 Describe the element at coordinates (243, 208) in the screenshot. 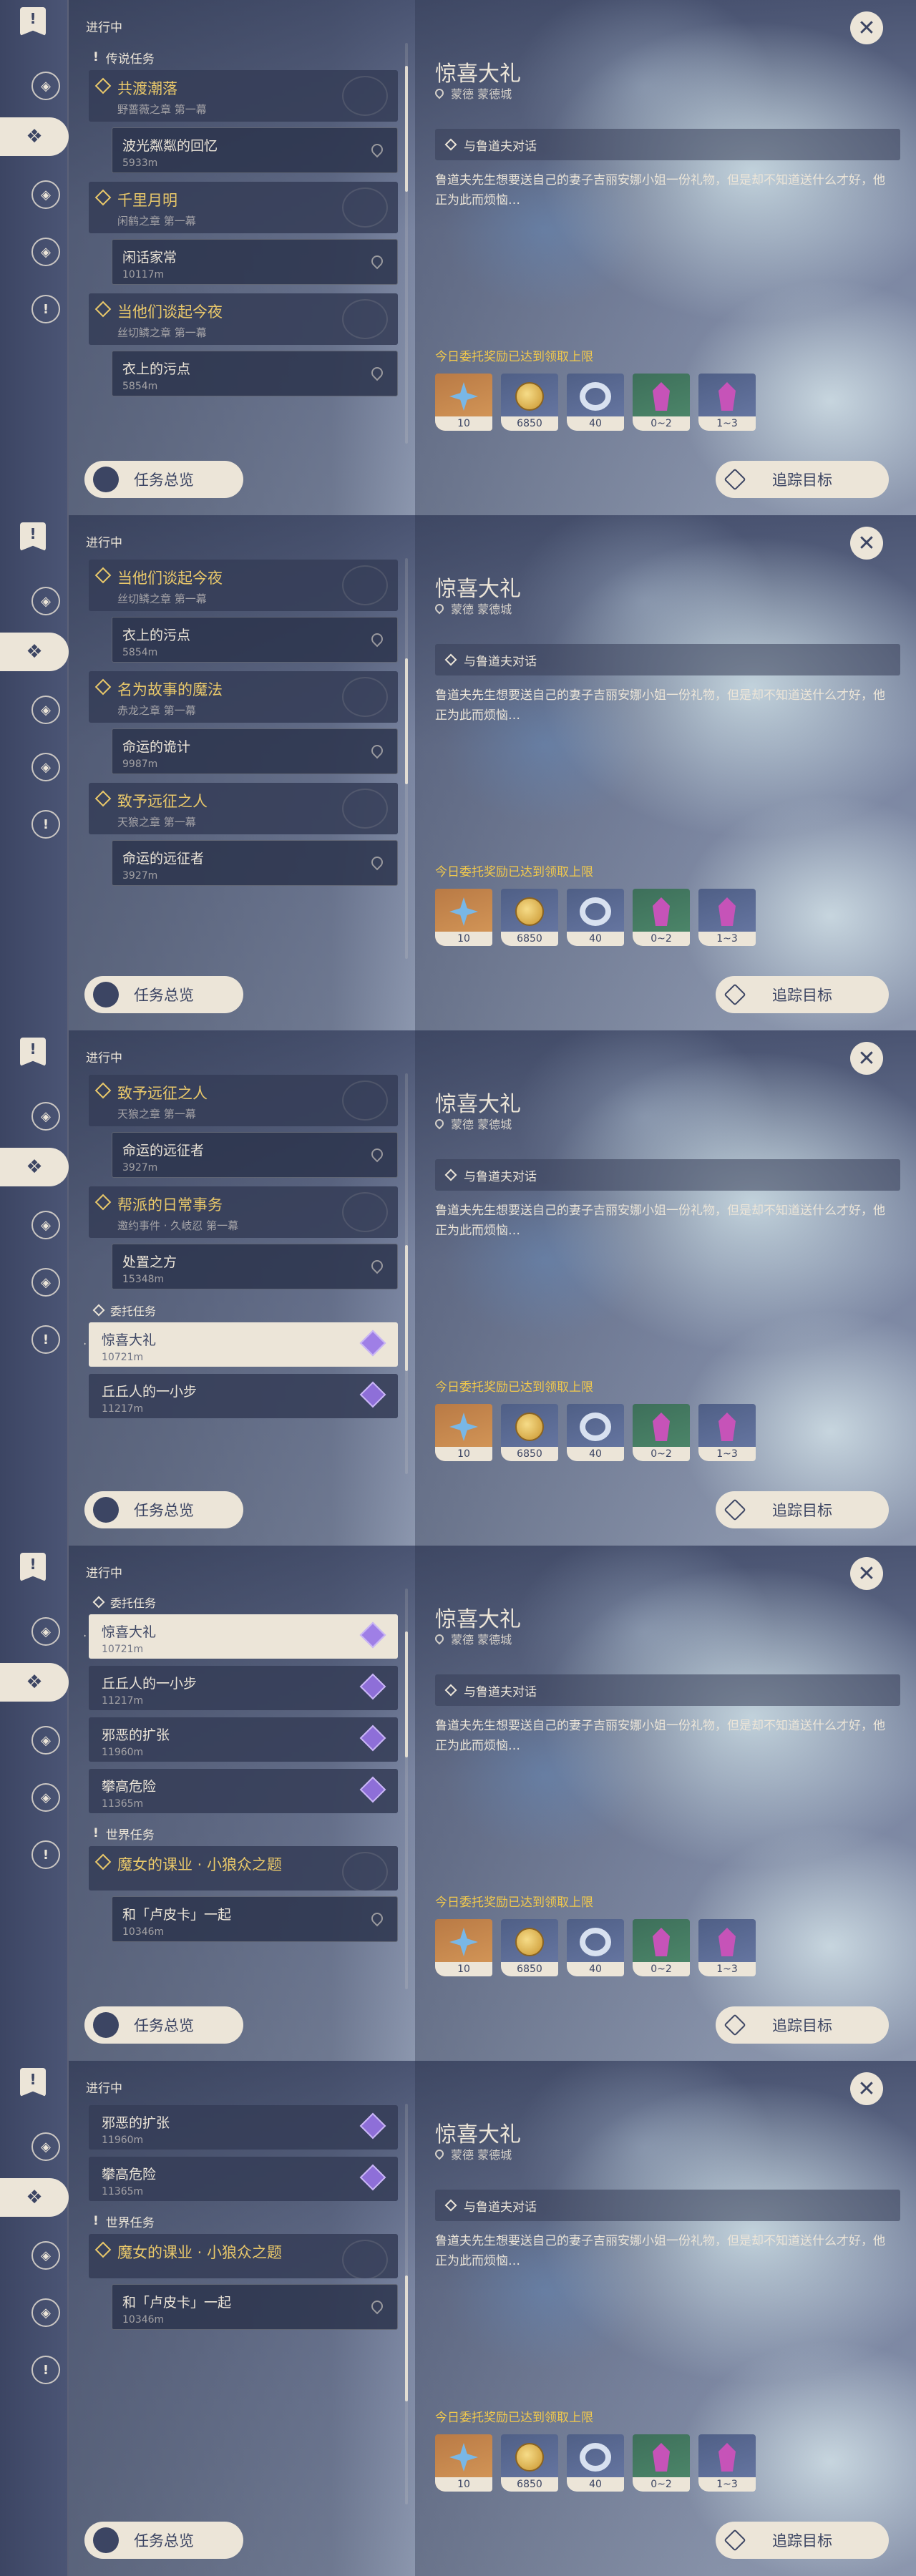

I see `quest-header: 千里月明 闲鹤之章 第一幕` at that location.